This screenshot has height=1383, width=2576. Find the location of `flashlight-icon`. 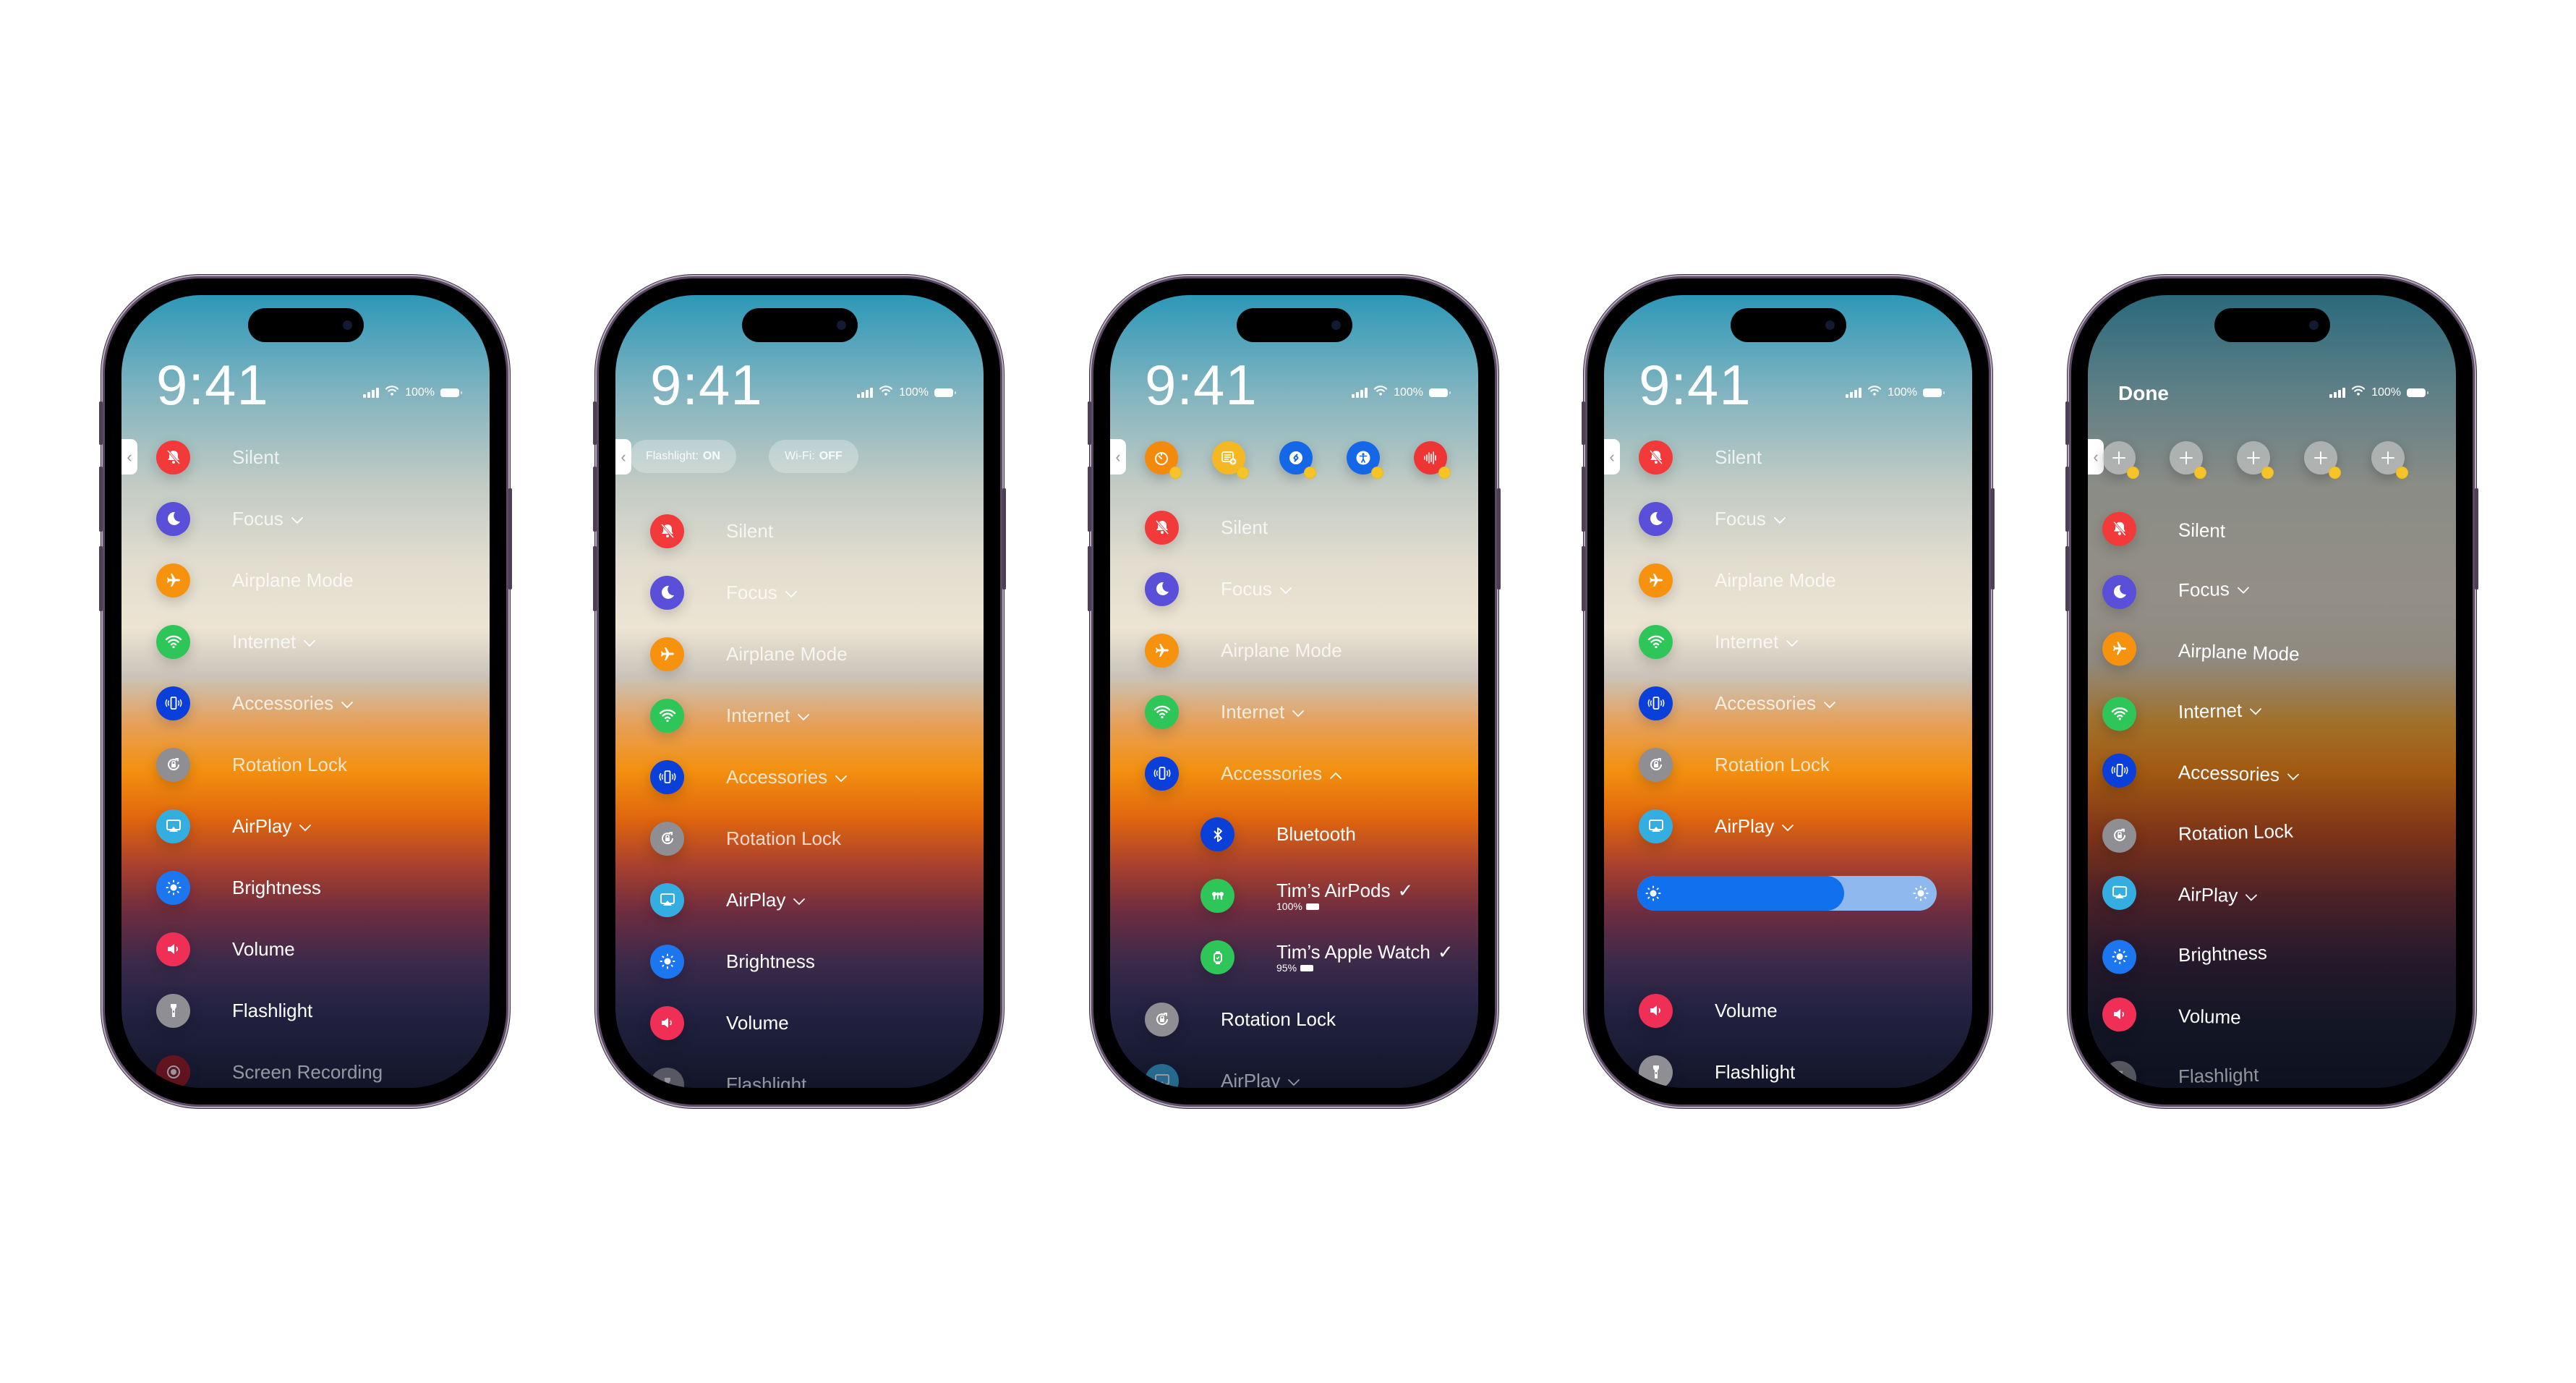

flashlight-icon is located at coordinates (2119, 1074).